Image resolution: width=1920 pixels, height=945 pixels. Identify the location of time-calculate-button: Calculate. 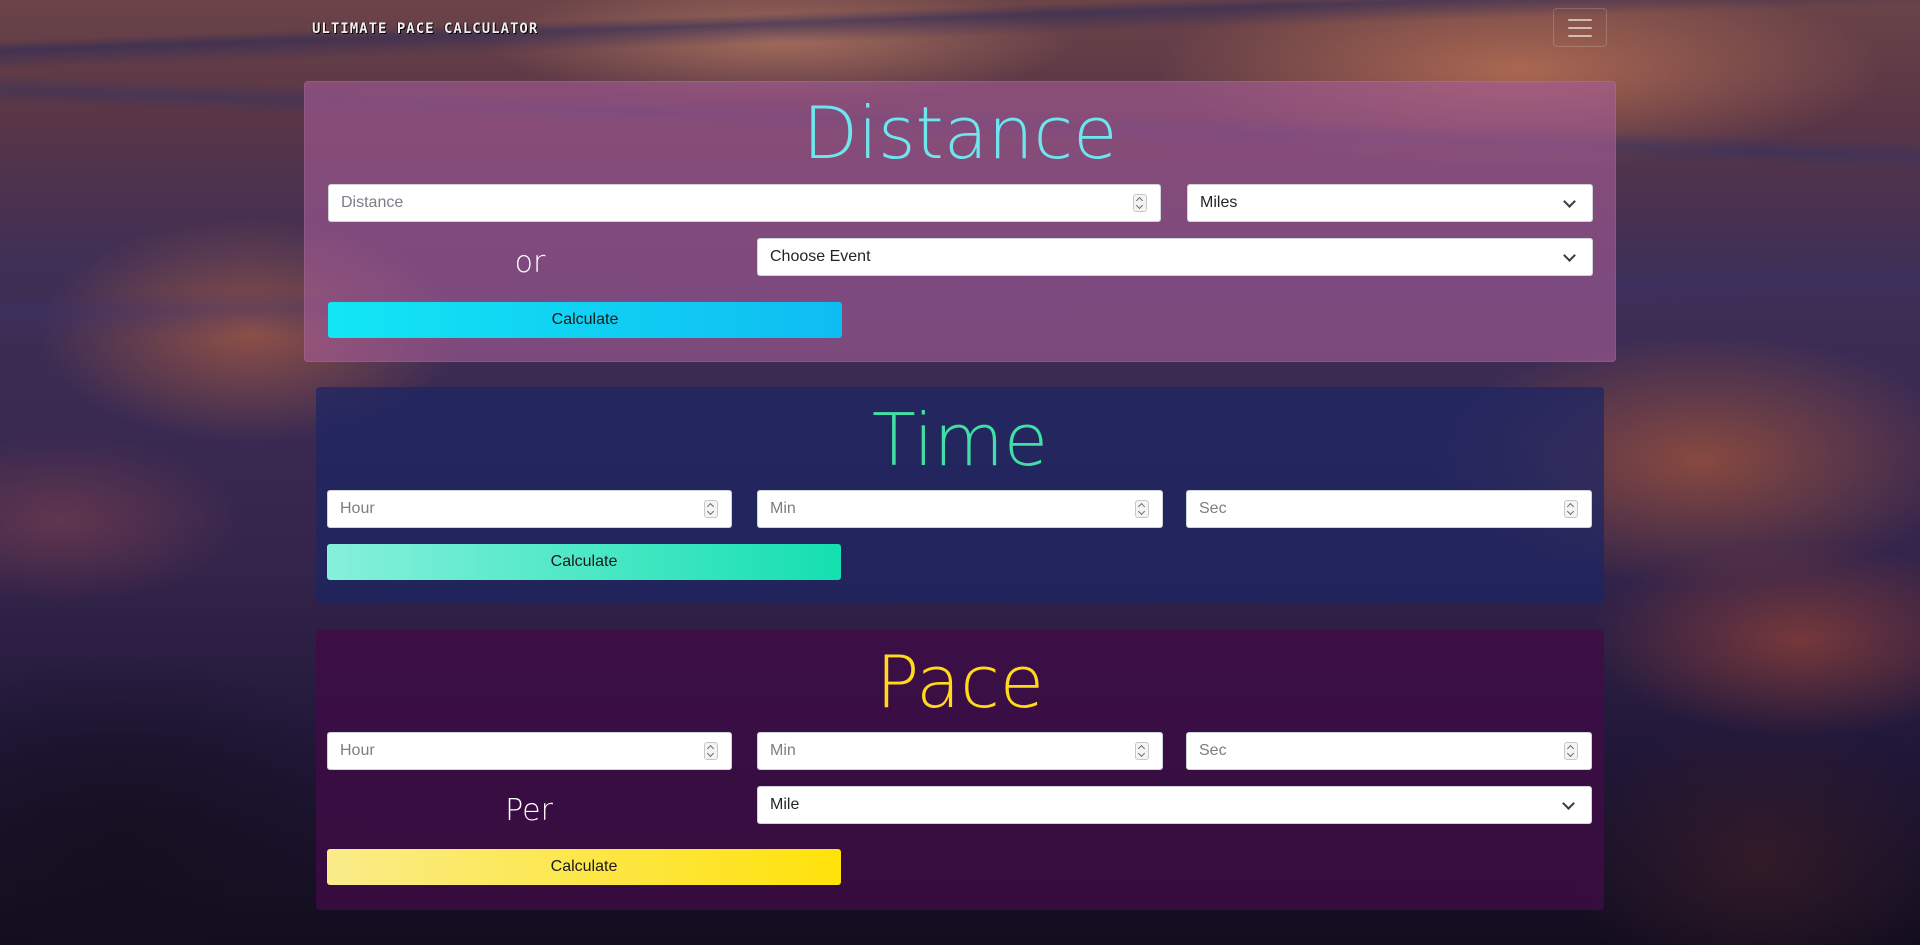
(584, 562).